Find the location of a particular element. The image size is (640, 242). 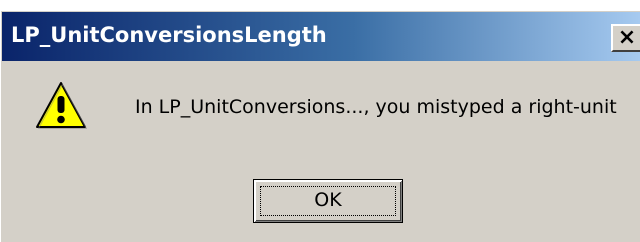

close-icon: × is located at coordinates (627, 37).